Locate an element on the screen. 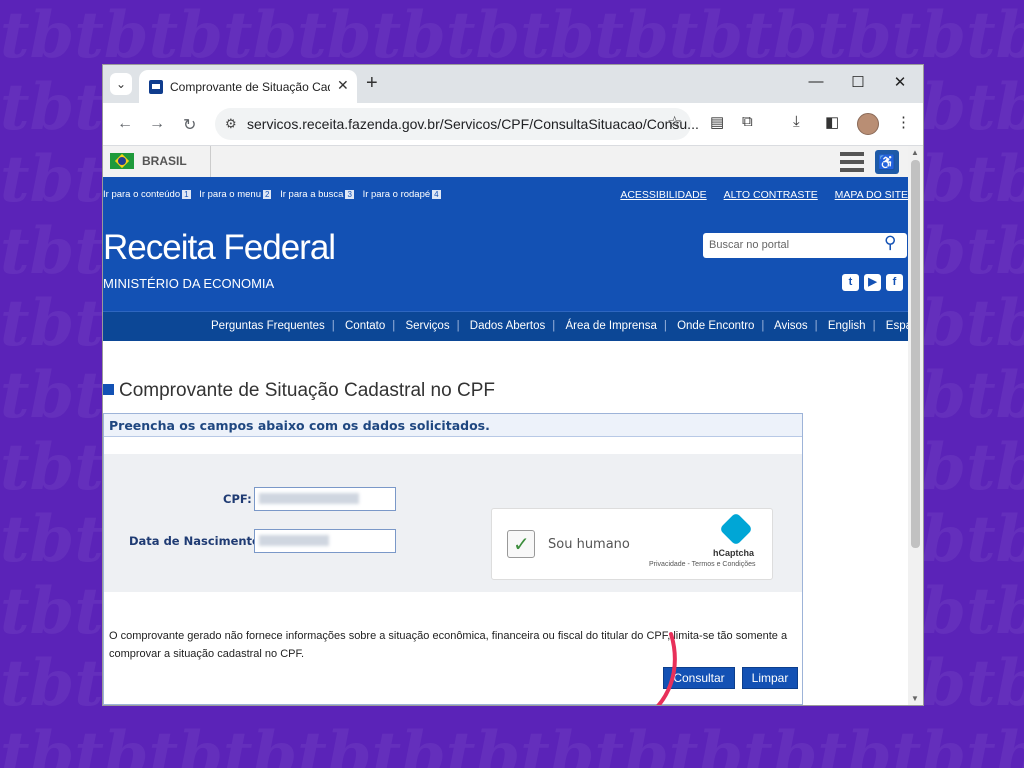 The image size is (1024, 768). page-title: Comprovante de Situação Cadastral no CPF is located at coordinates (299, 391).